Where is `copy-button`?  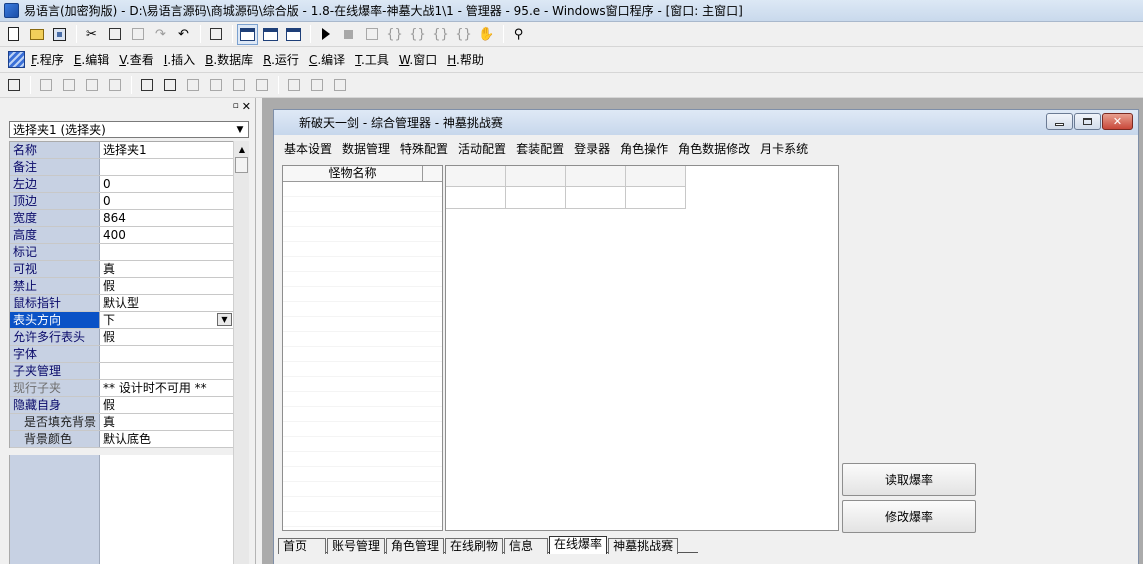 copy-button is located at coordinates (114, 34).